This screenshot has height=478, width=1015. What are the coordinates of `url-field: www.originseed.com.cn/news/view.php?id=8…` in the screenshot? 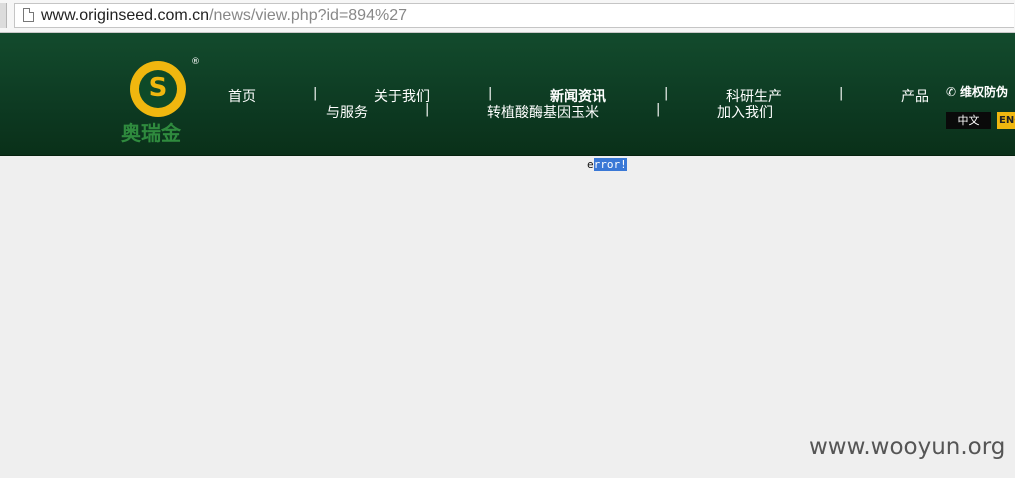 It's located at (514, 15).